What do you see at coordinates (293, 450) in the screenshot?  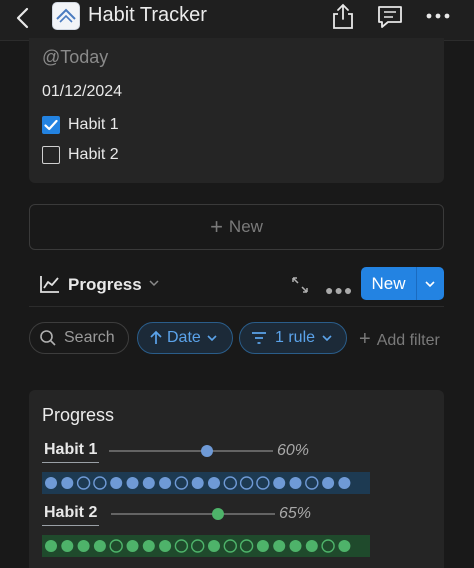 I see `habit-1-percent: 60%` at bounding box center [293, 450].